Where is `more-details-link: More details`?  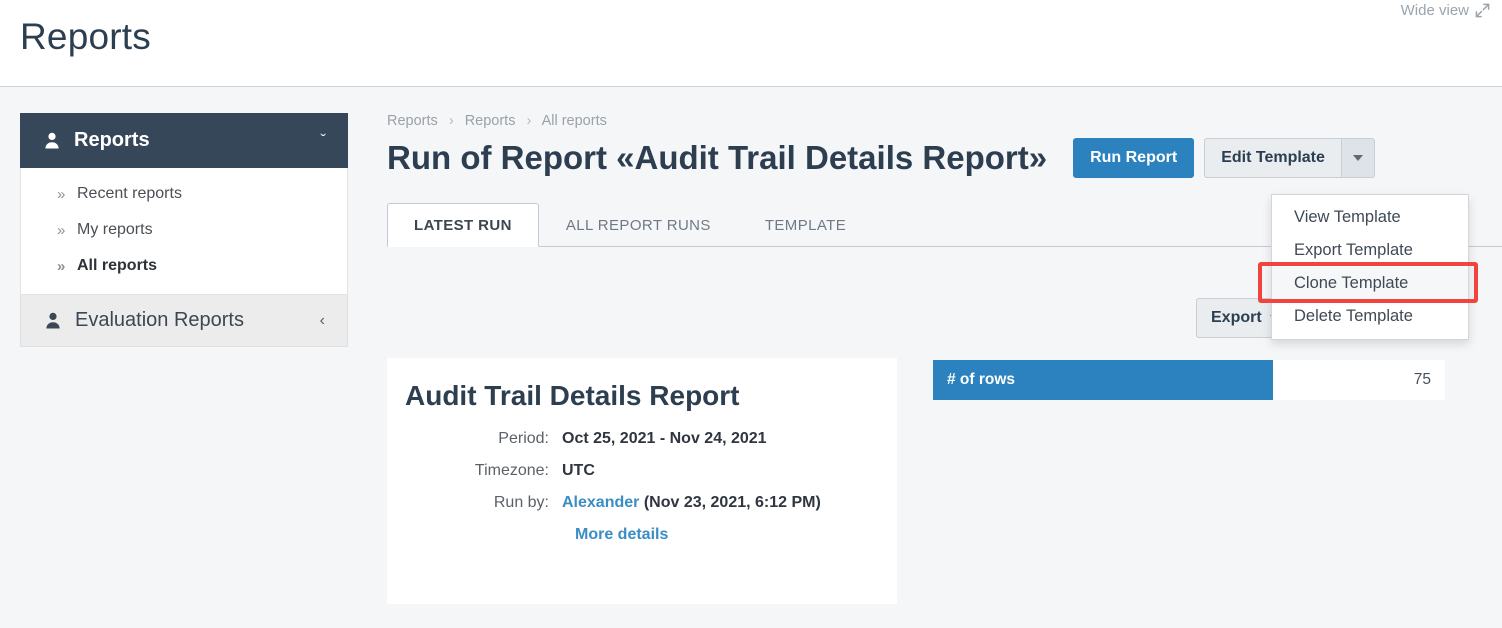
more-details-link: More details is located at coordinates (736, 535).